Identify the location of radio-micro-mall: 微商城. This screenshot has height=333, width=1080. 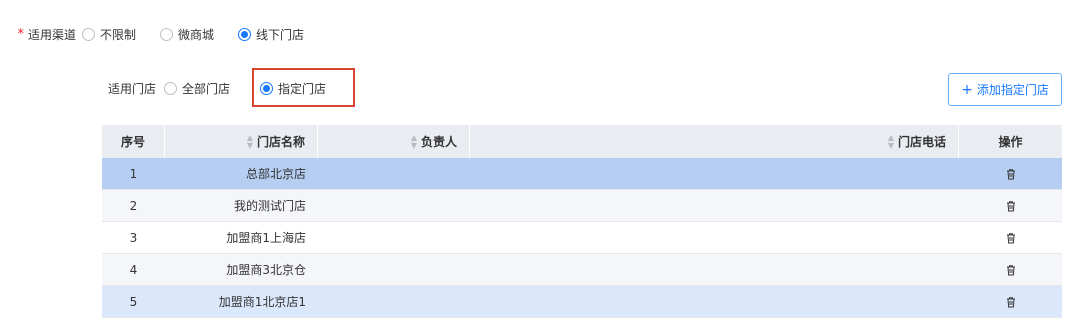
(187, 34).